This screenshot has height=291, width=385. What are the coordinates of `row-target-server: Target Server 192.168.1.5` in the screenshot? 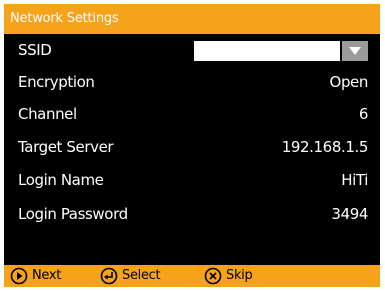 It's located at (192, 147).